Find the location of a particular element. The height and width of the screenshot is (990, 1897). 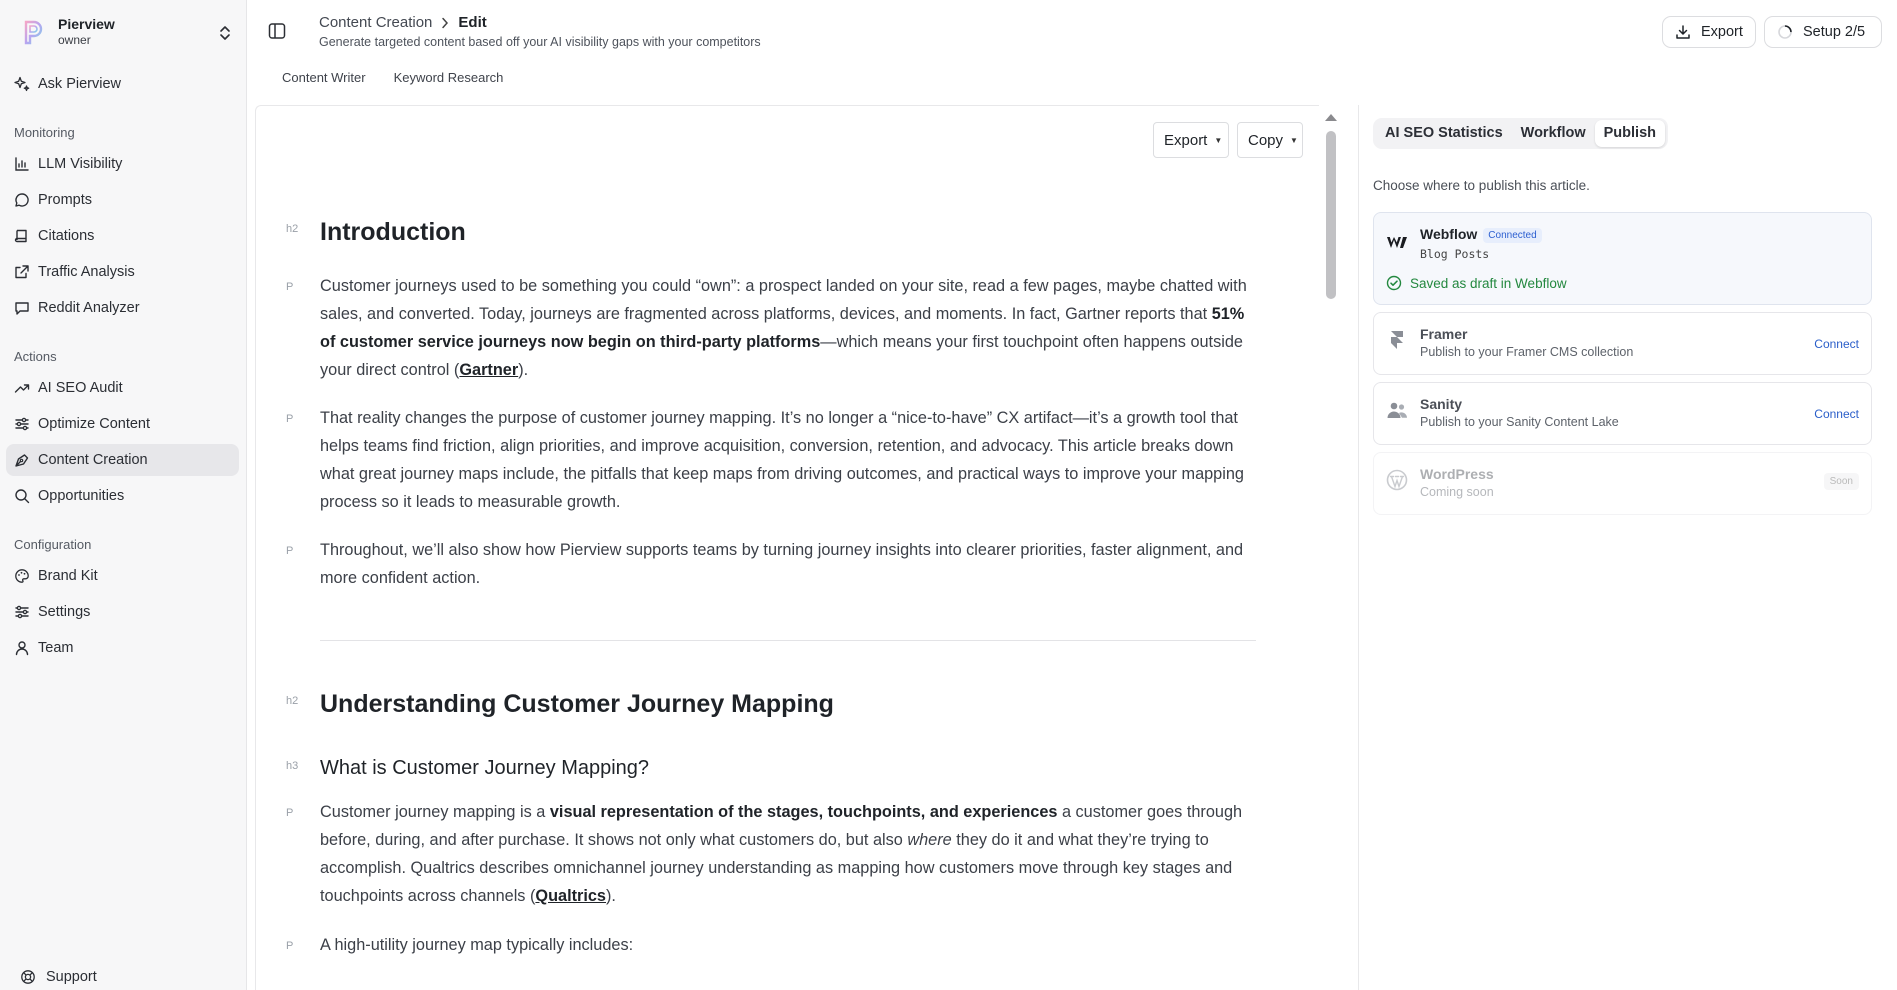

support-link: Support is located at coordinates (58, 977).